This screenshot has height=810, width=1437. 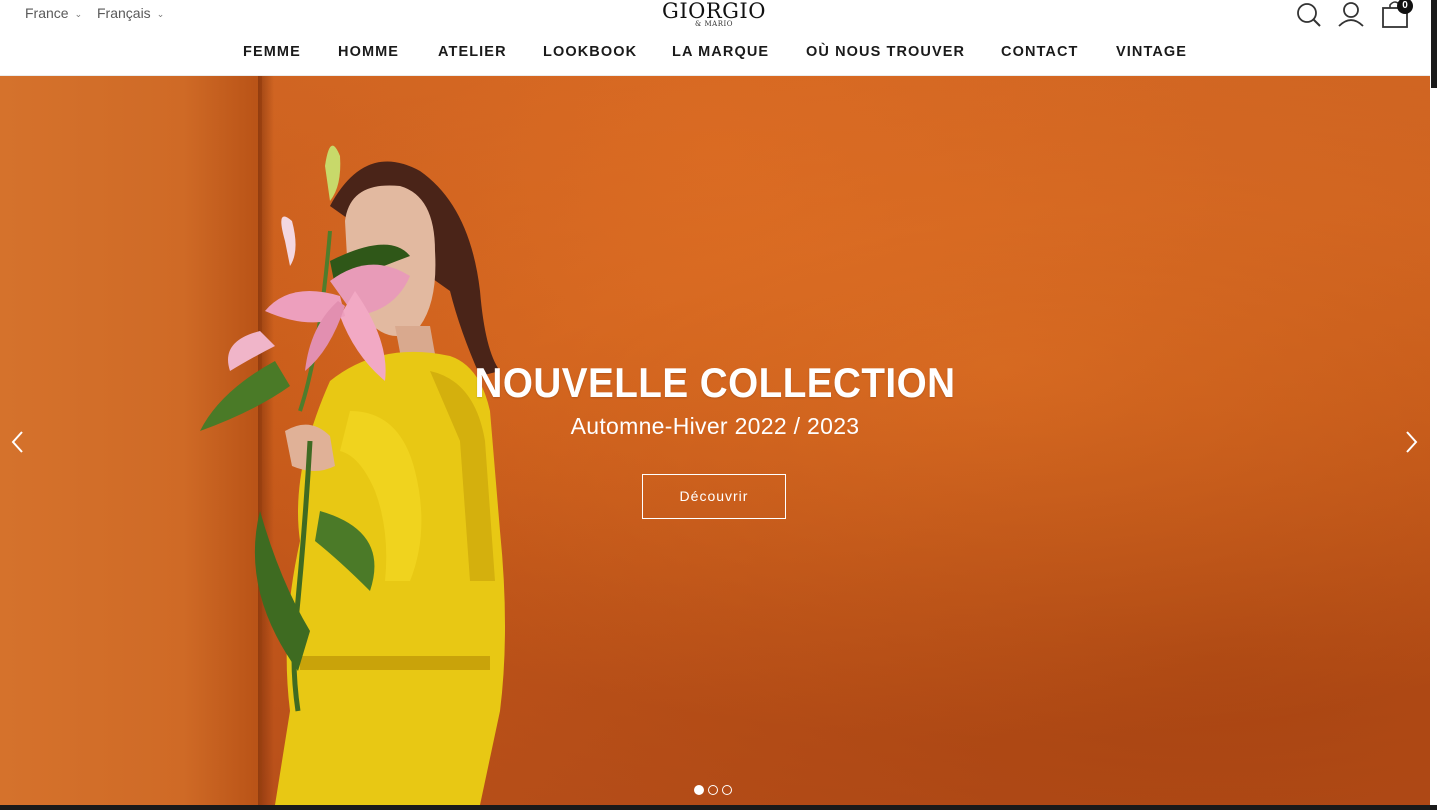 What do you see at coordinates (590, 52) in the screenshot?
I see `nav-item-lookbook: LOOKBOOK` at bounding box center [590, 52].